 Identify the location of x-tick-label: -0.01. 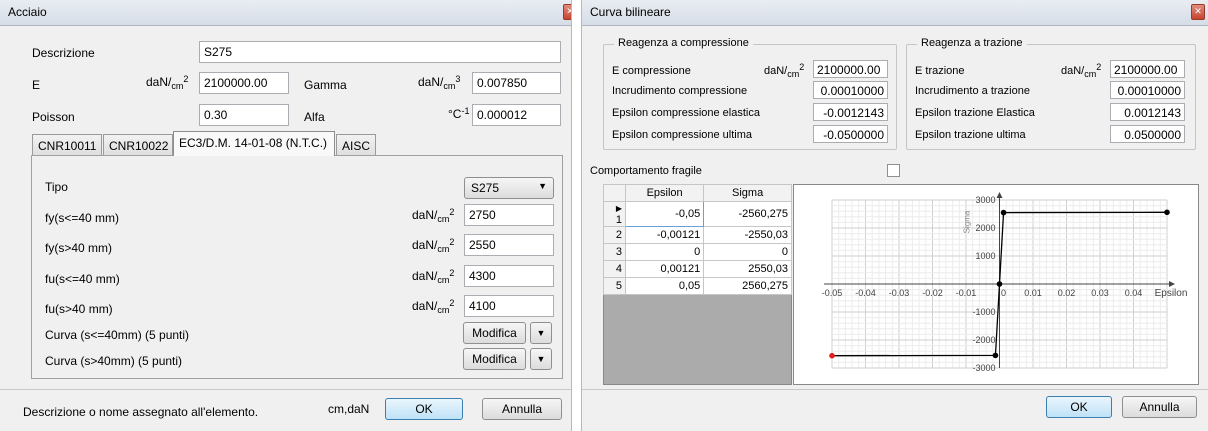
(966, 293).